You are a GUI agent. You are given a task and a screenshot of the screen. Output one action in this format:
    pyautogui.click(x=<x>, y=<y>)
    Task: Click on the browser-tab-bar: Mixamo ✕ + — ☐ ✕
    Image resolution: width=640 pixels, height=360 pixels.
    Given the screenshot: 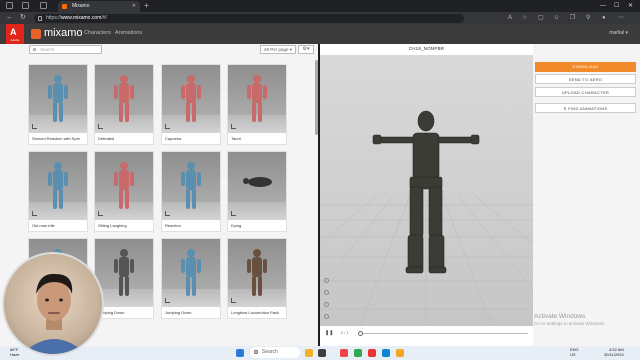 What is the action you would take?
    pyautogui.click(x=320, y=6)
    